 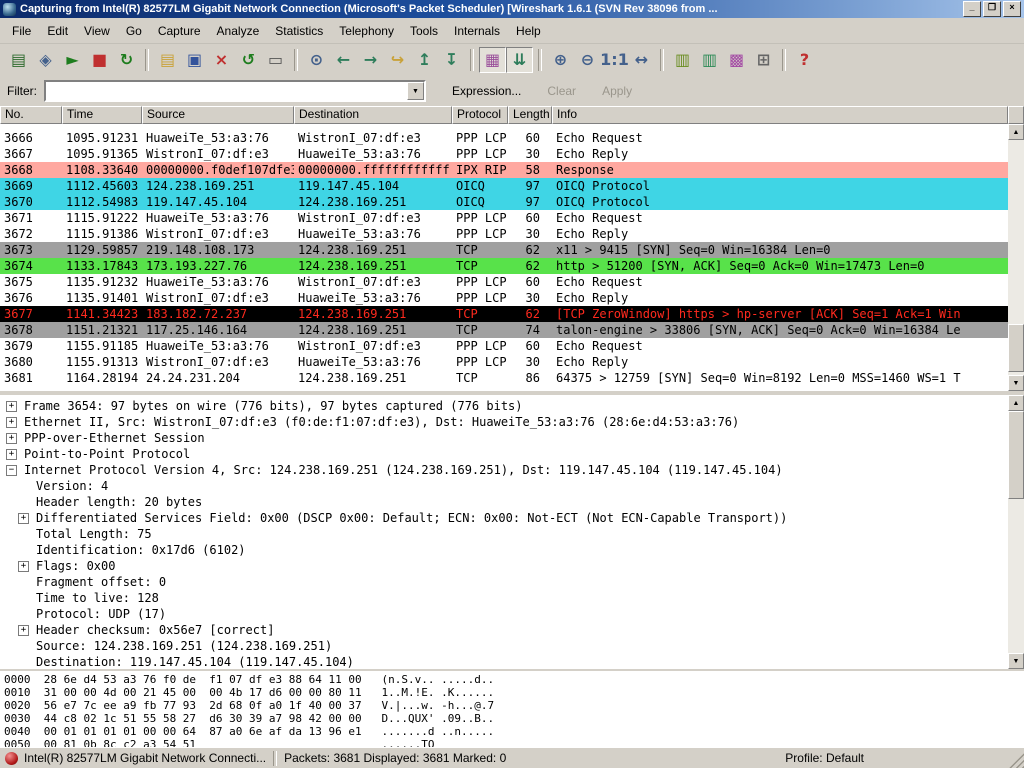 What do you see at coordinates (11, 758) in the screenshot?
I see `expert-info-icon` at bounding box center [11, 758].